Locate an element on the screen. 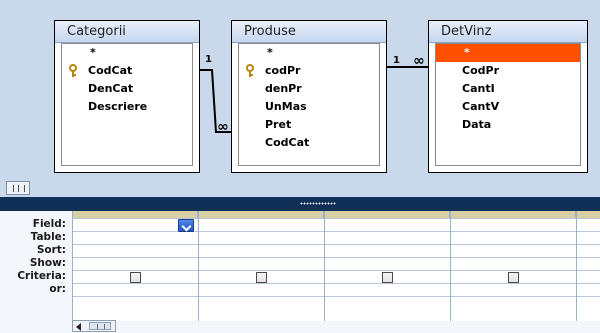 Image resolution: width=600 pixels, height=333 pixels. table-box-detvinz: DetVinz * CodPr CantI CantV Data is located at coordinates (508, 96).